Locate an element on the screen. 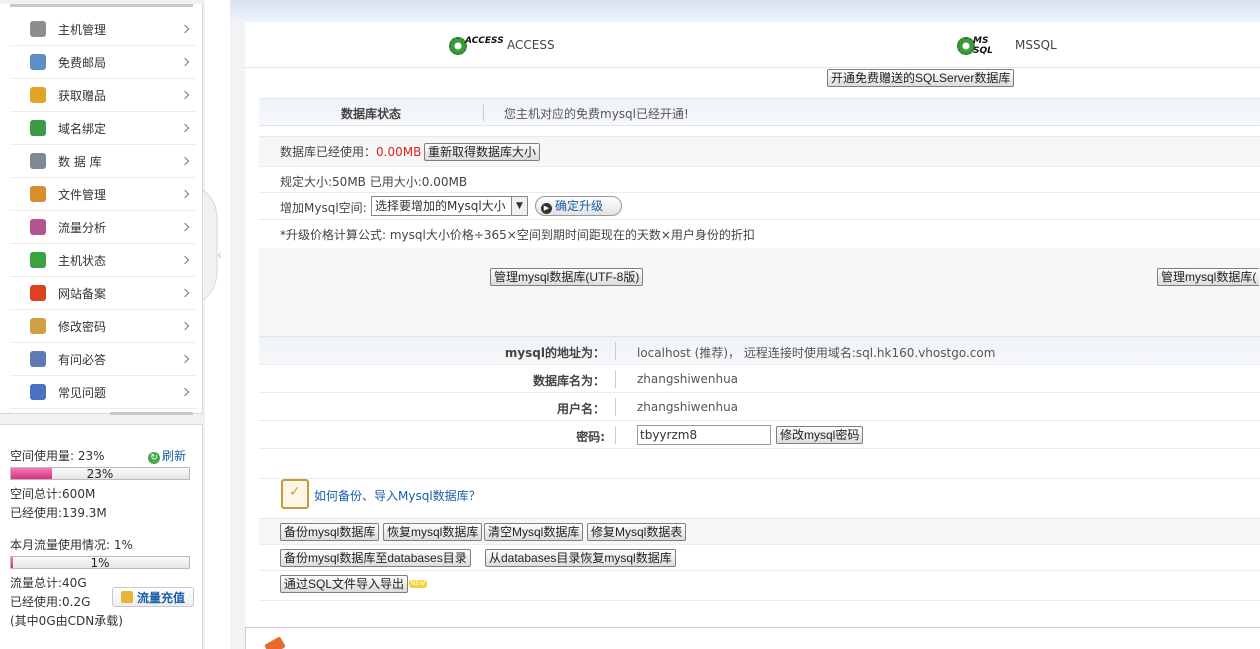  menu-top-border is located at coordinates (101, 5).